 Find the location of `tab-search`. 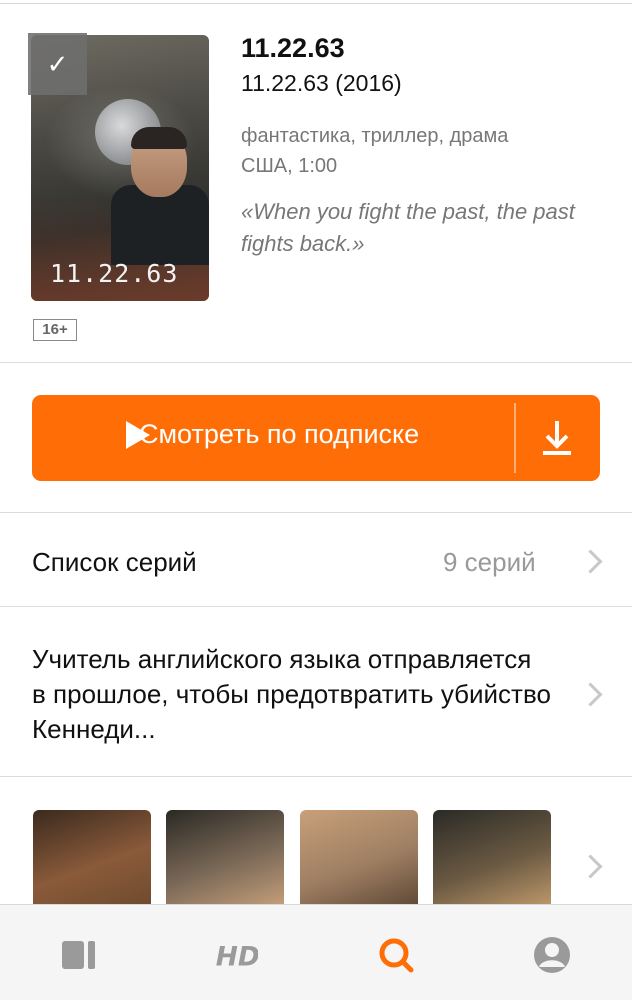

tab-search is located at coordinates (396, 955).